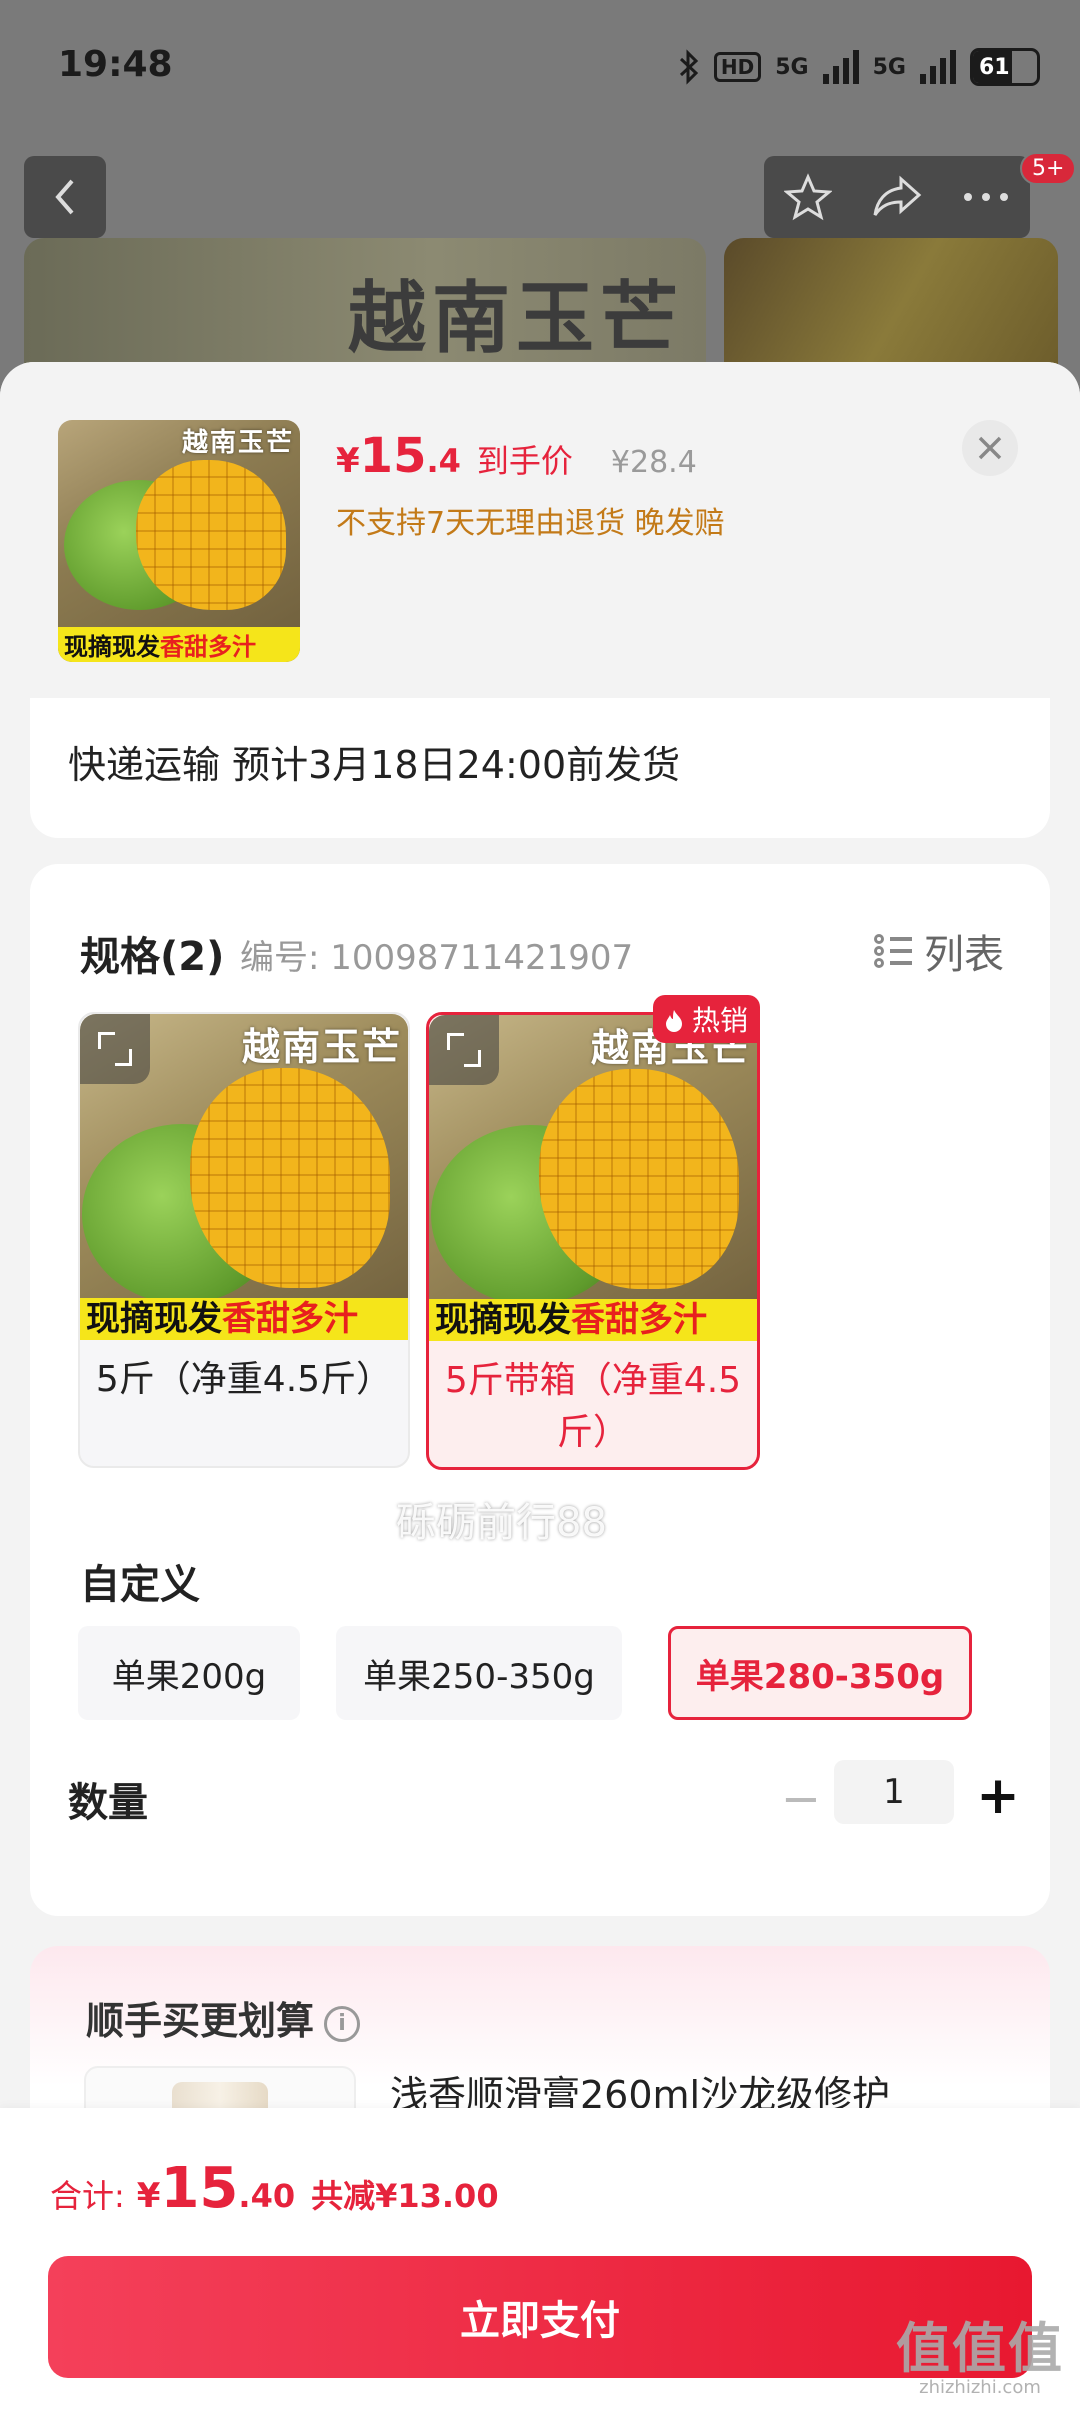  I want to click on close-icon, so click(990, 448).